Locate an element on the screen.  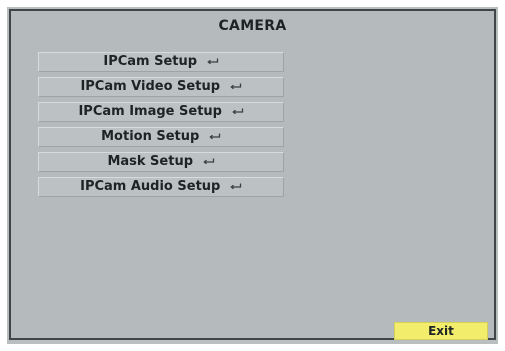
menu-item-label: Motion Setup is located at coordinates (150, 136).